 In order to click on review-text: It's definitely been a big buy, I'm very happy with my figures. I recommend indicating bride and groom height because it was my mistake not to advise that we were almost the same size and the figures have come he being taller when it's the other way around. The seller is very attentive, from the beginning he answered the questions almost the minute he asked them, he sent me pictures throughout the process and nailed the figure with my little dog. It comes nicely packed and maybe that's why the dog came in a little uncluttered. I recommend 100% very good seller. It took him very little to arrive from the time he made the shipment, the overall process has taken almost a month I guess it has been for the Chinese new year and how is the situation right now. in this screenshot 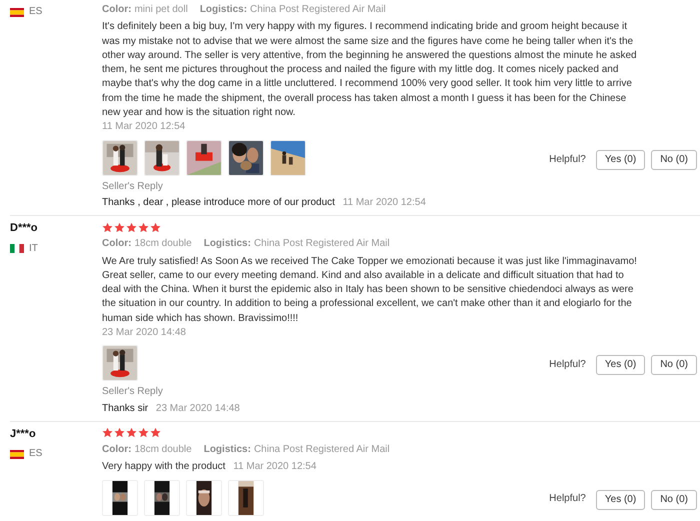, I will do `click(369, 69)`.